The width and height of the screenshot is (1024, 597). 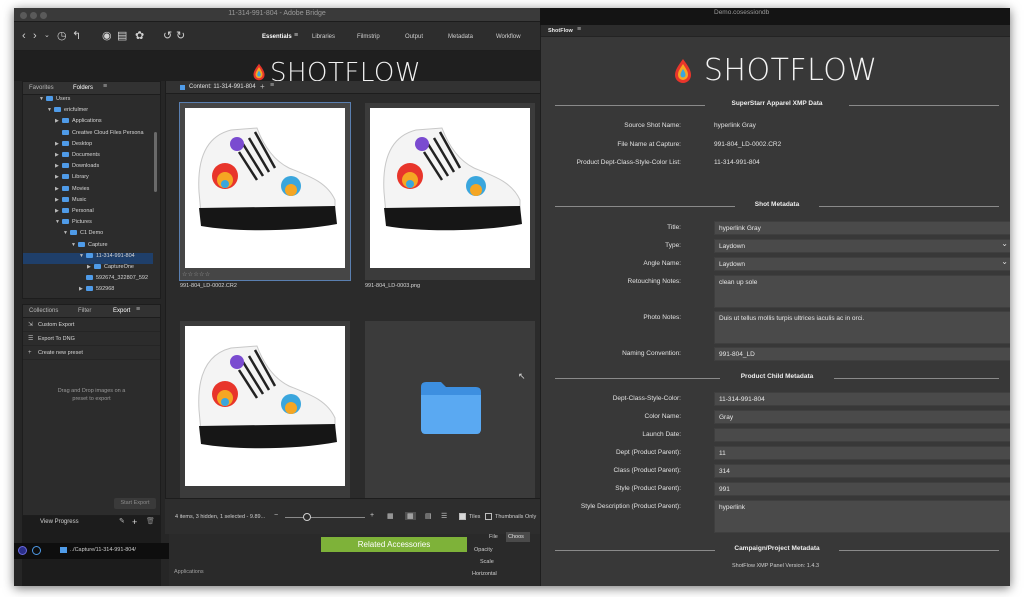 What do you see at coordinates (65, 247) in the screenshot?
I see `folder-tree-item: ▼ Capture` at bounding box center [65, 247].